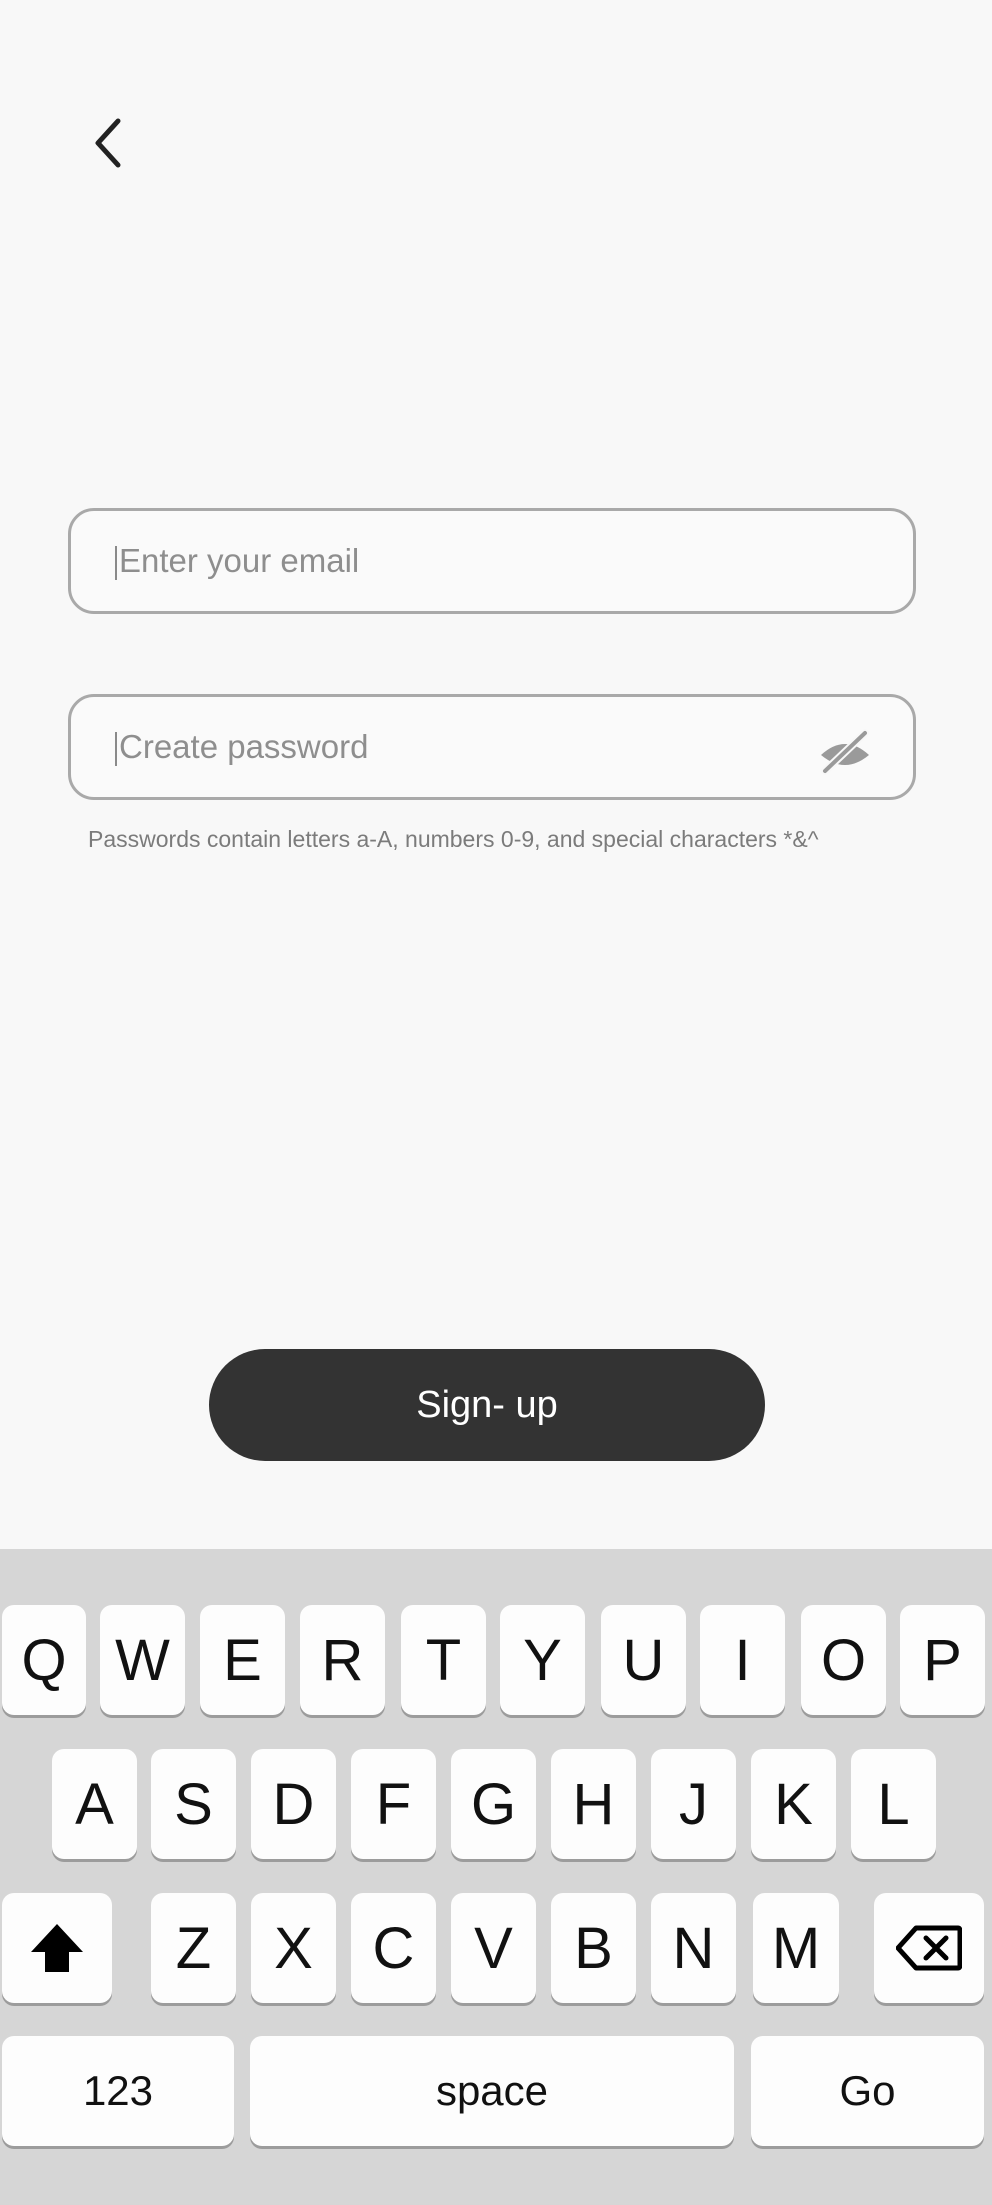 The width and height of the screenshot is (992, 2205). What do you see at coordinates (342, 1660) in the screenshot?
I see `key-r: R` at bounding box center [342, 1660].